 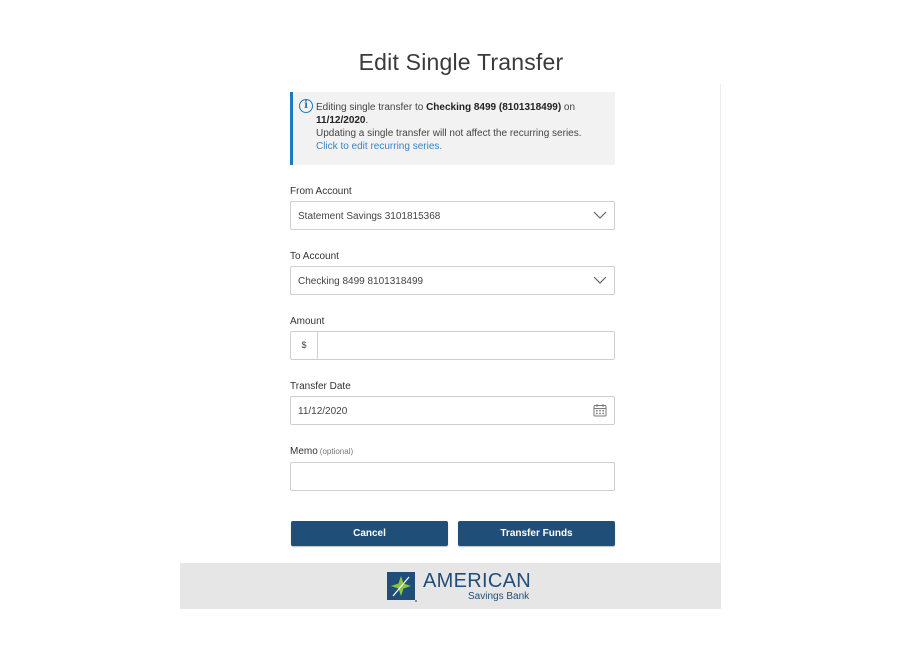 What do you see at coordinates (494, 107) in the screenshot?
I see `notice-account: Checking 8499 (8101318499)` at bounding box center [494, 107].